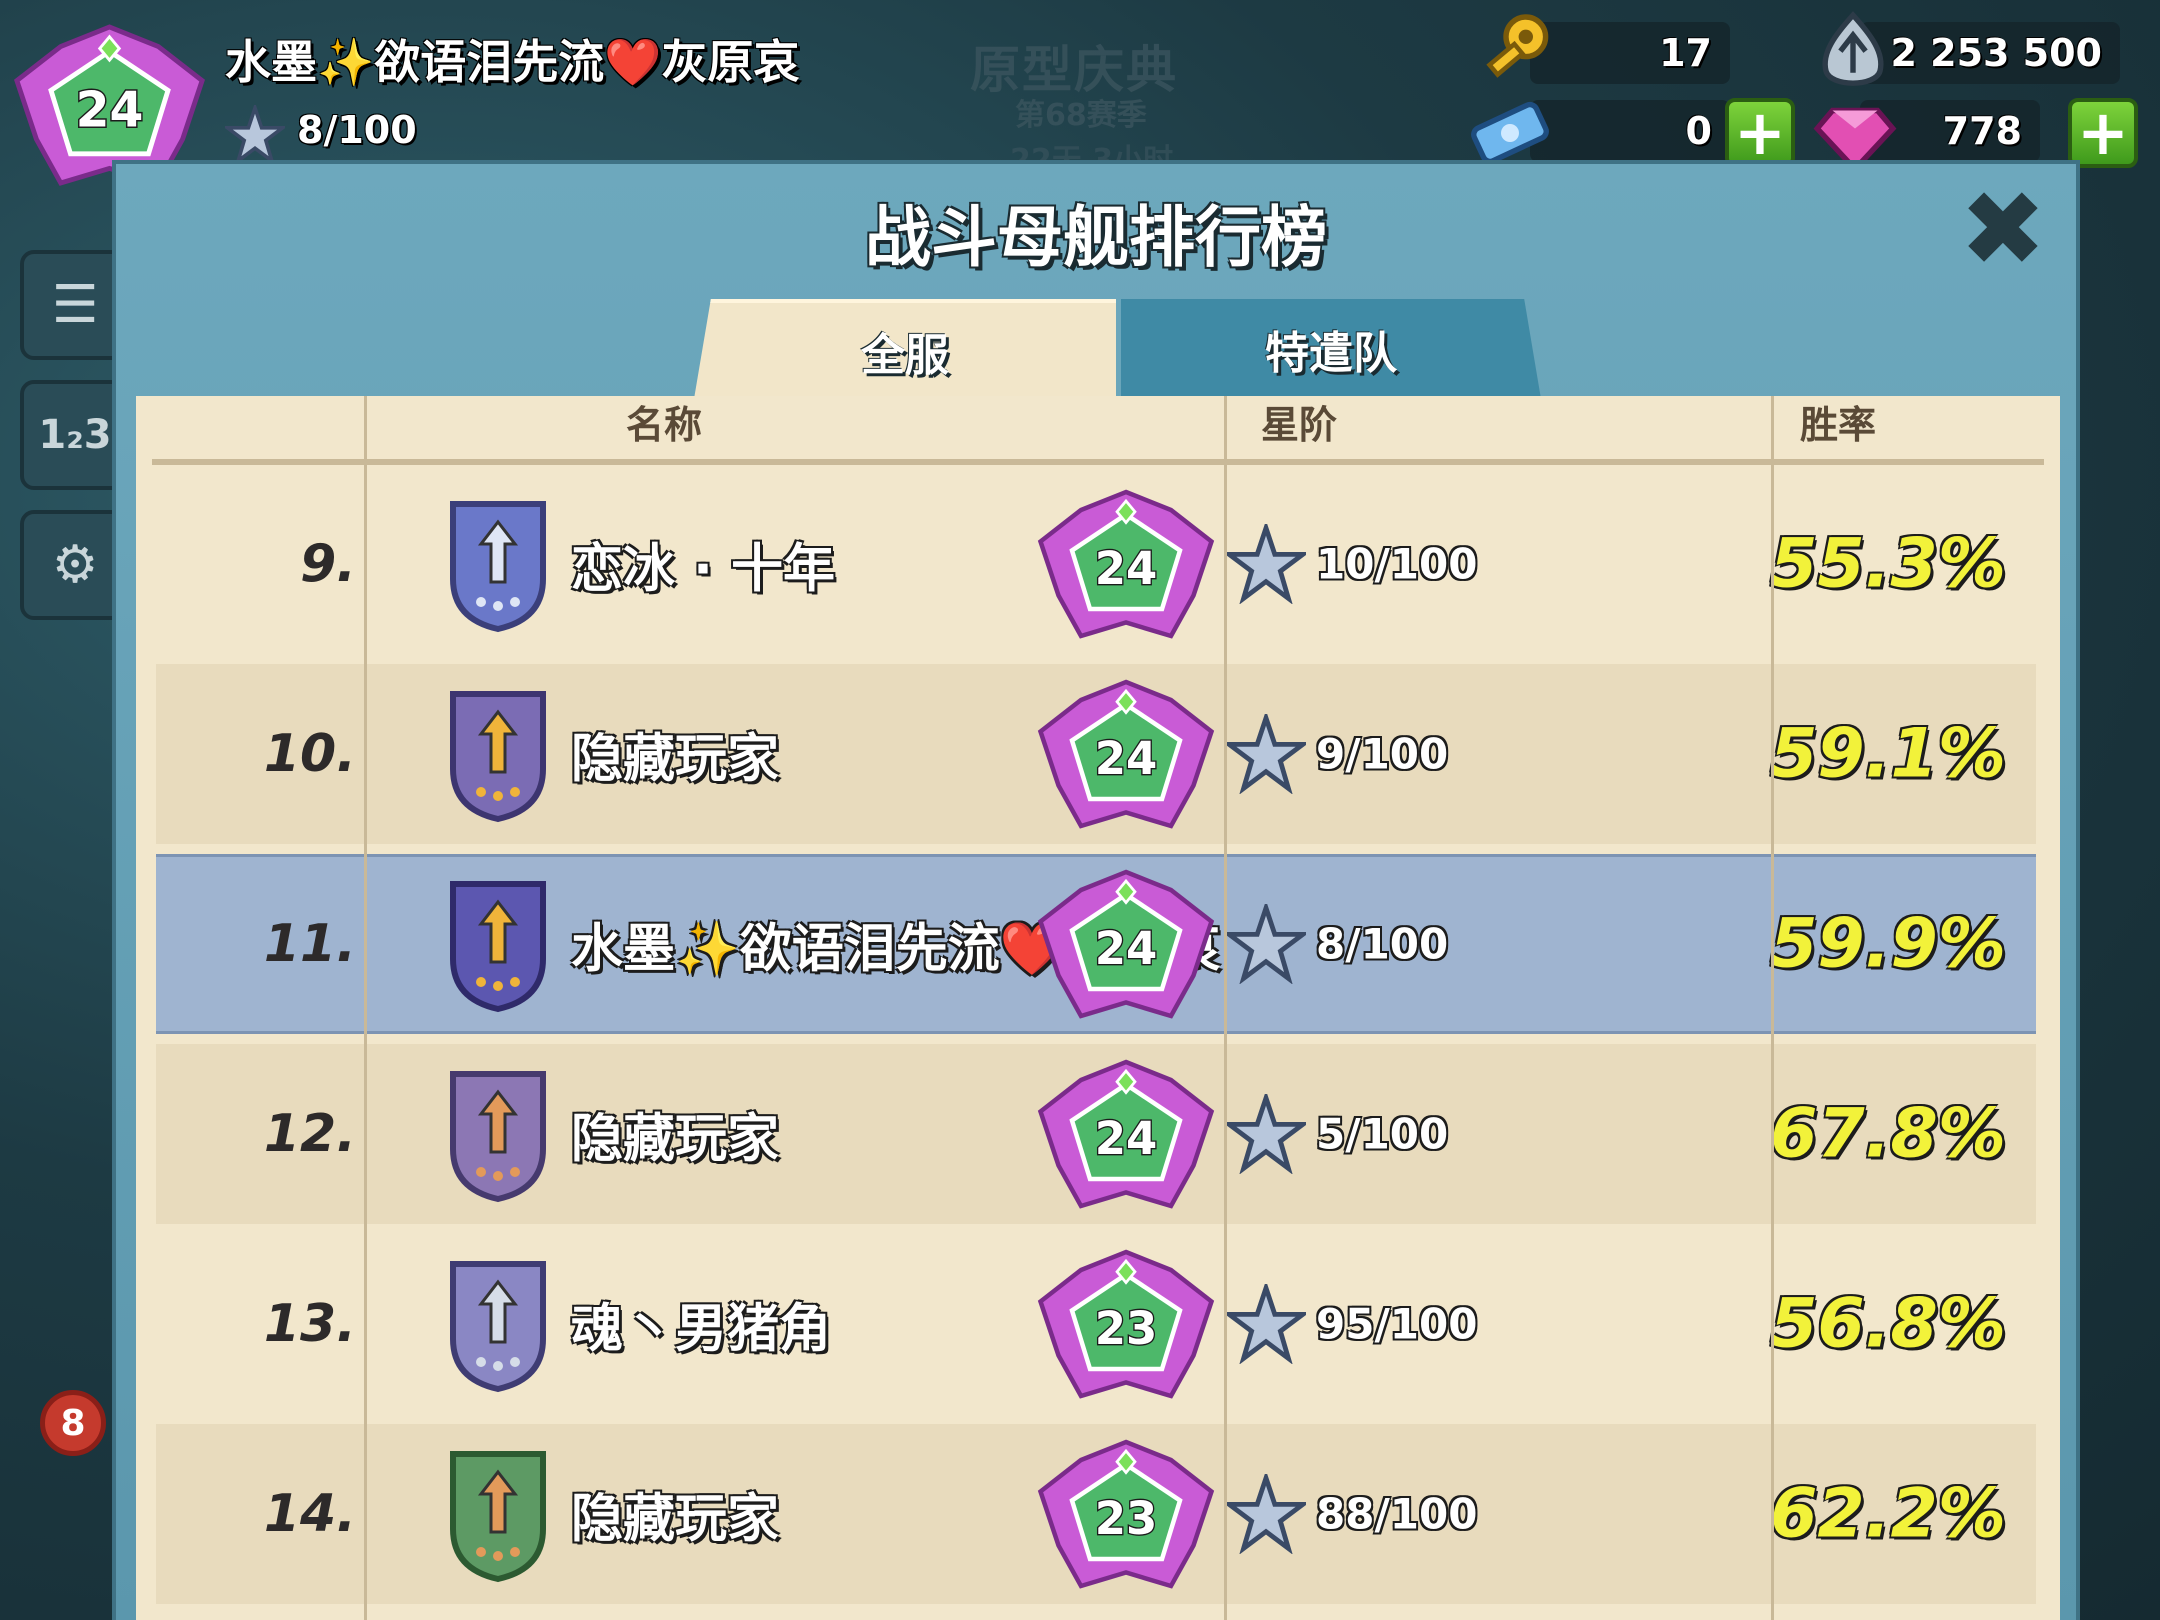 This screenshot has width=2160, height=1620. What do you see at coordinates (664, 425) in the screenshot?
I see `column-header-name: 名称` at bounding box center [664, 425].